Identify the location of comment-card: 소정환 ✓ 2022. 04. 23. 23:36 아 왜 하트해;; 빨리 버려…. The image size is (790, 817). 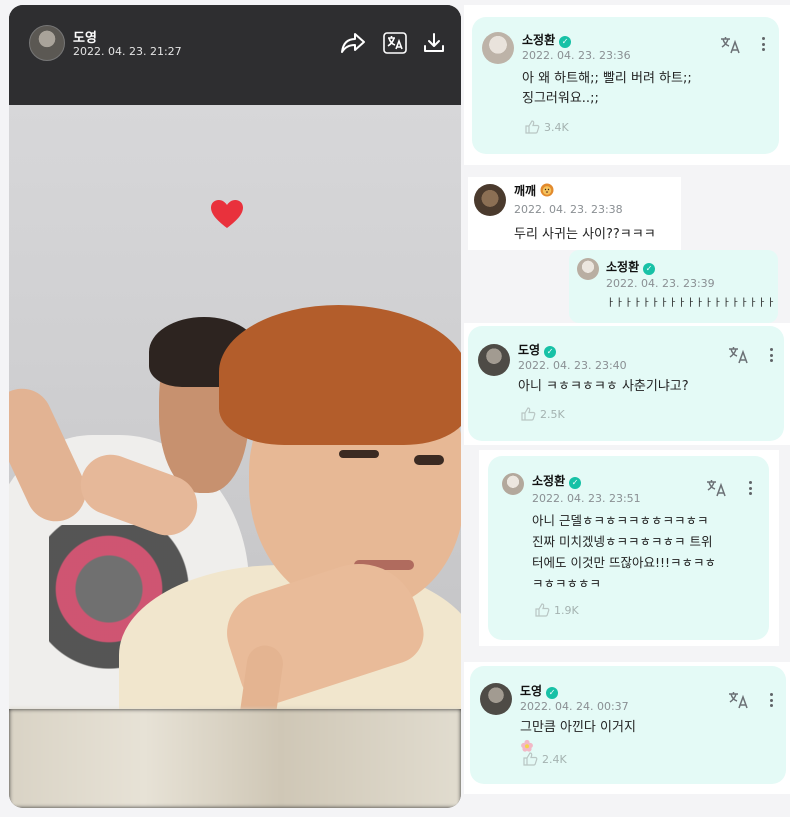
(625, 85).